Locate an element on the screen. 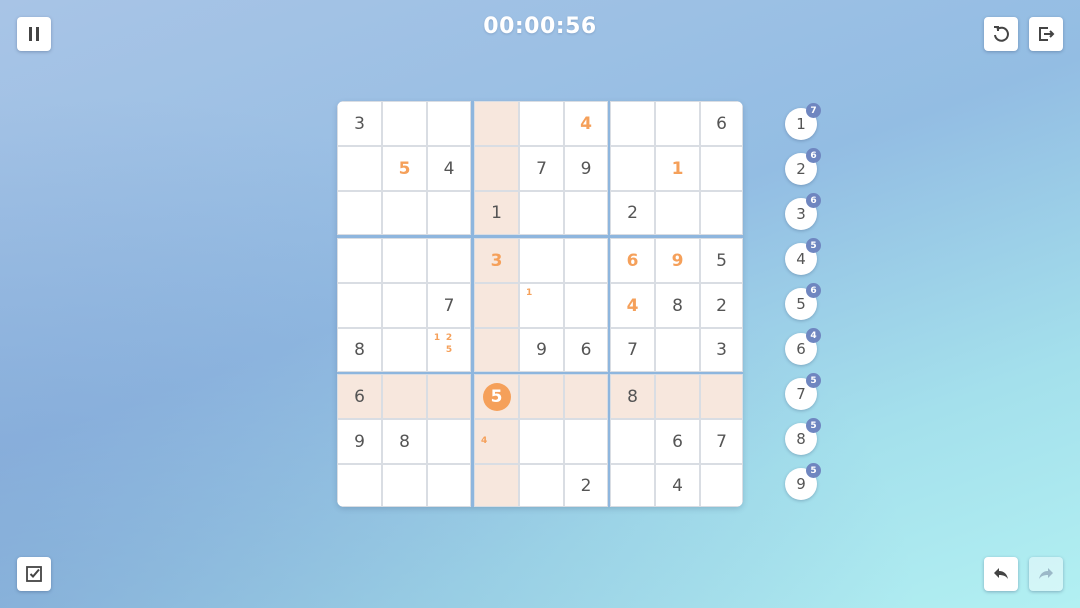  sudoku-cell-r1c1: 3 is located at coordinates (359, 123).